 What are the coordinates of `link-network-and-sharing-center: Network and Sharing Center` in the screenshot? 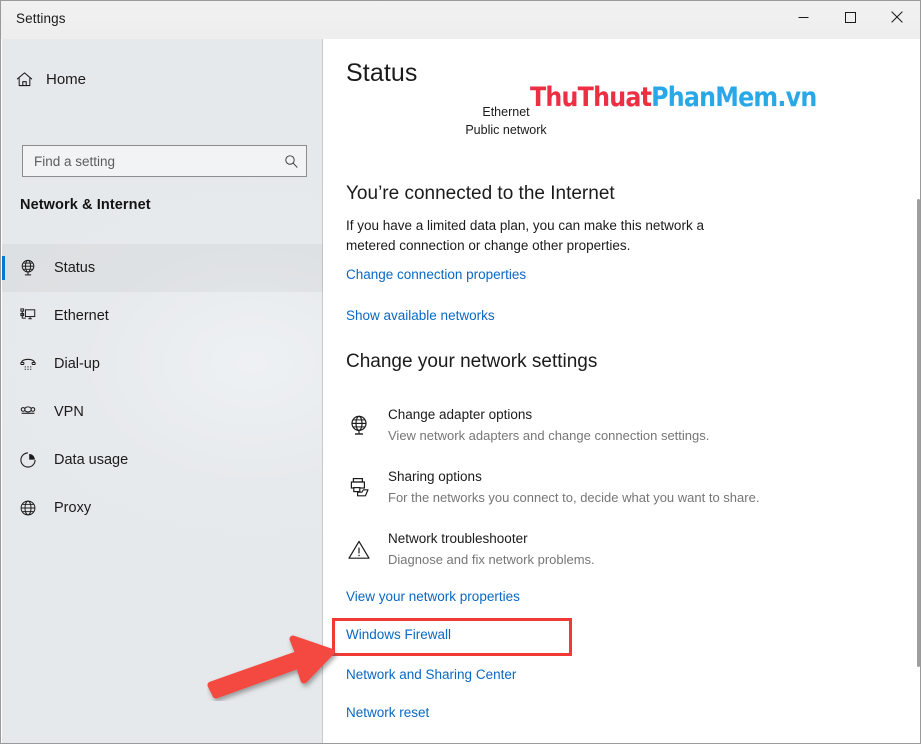 It's located at (431, 674).